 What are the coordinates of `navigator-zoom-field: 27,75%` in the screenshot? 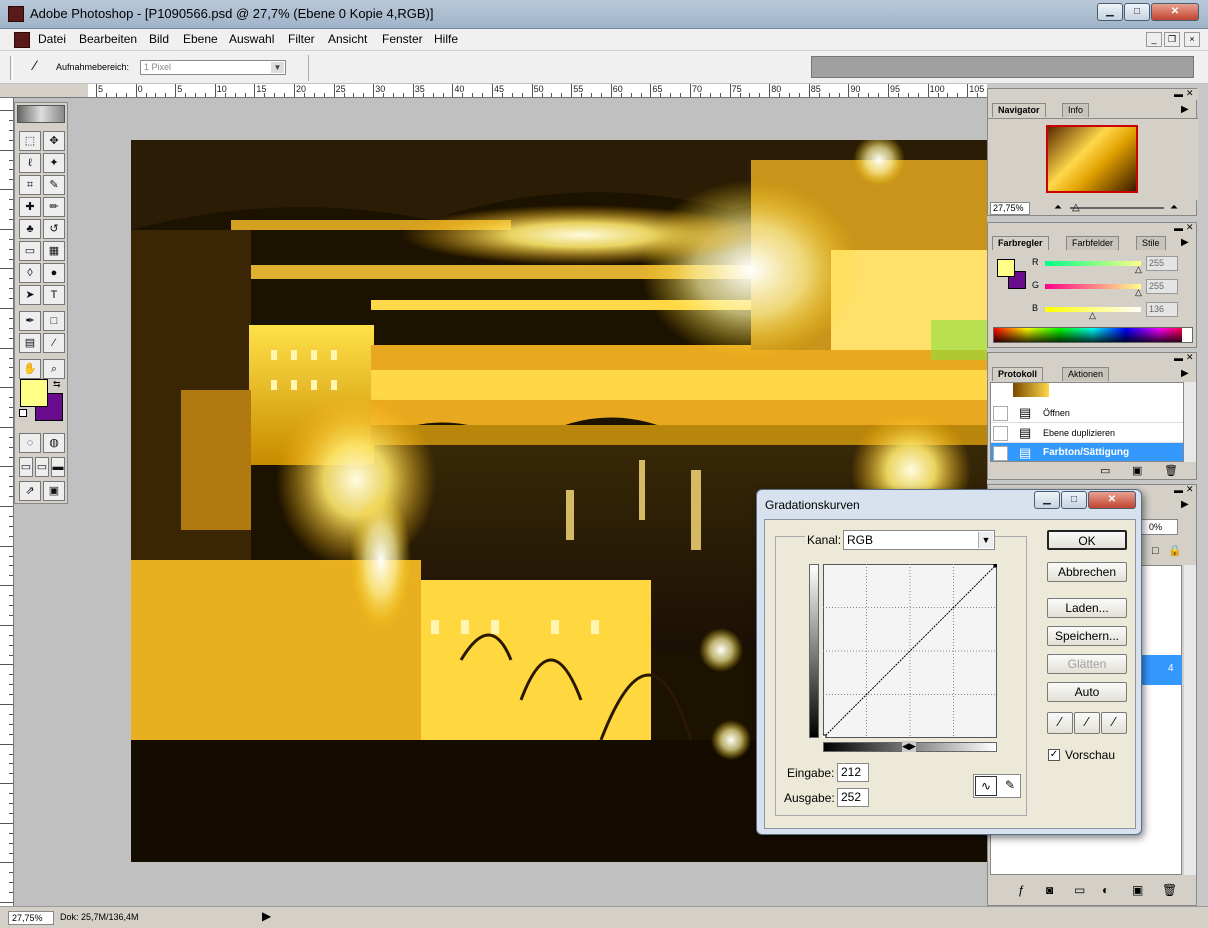 It's located at (1010, 208).